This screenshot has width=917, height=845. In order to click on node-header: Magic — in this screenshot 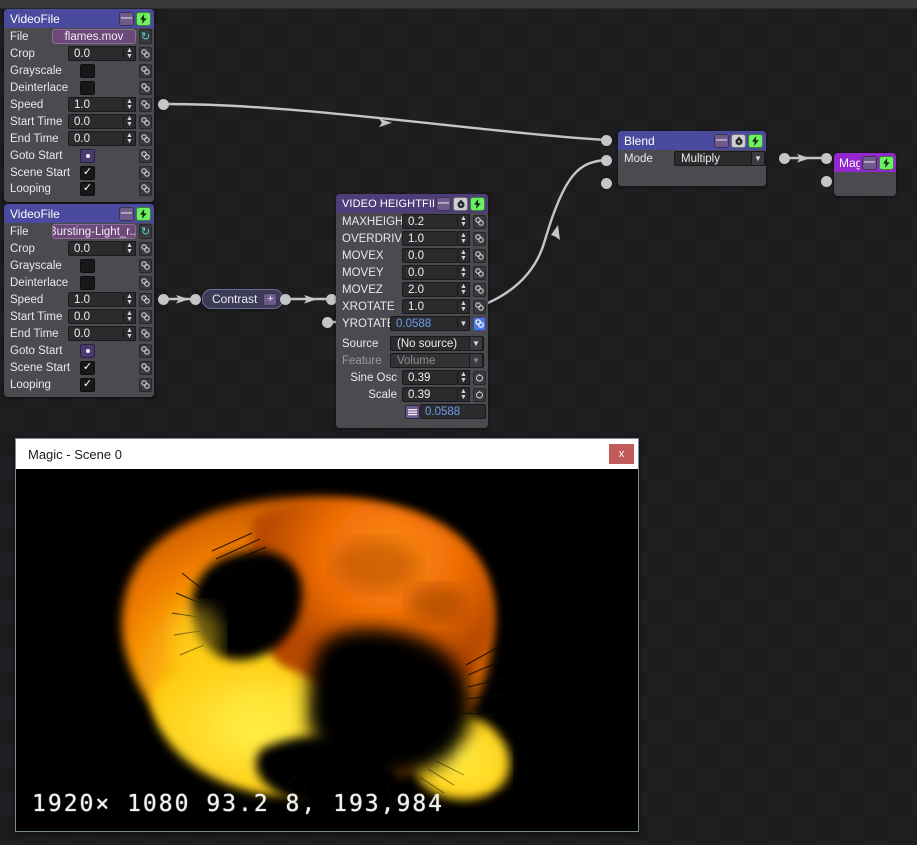, I will do `click(865, 162)`.